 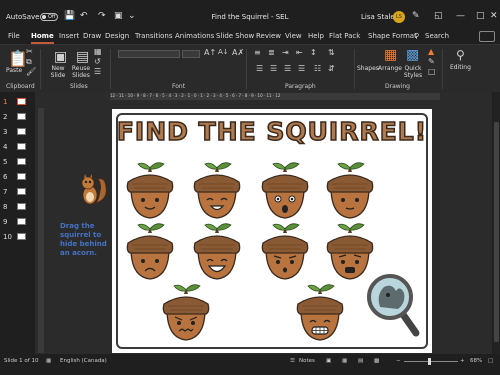 What do you see at coordinates (29, 62) in the screenshot?
I see `copy-icon: ⧉` at bounding box center [29, 62].